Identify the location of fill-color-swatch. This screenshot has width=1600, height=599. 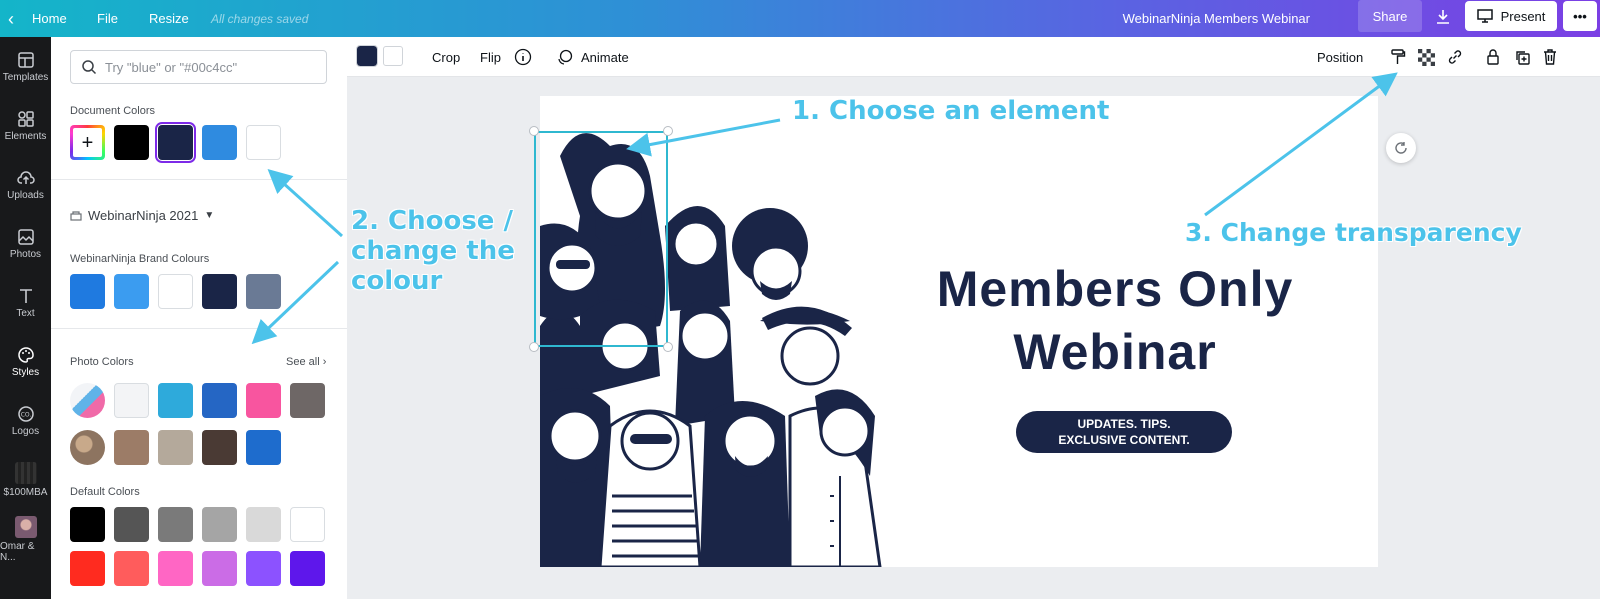
(367, 56).